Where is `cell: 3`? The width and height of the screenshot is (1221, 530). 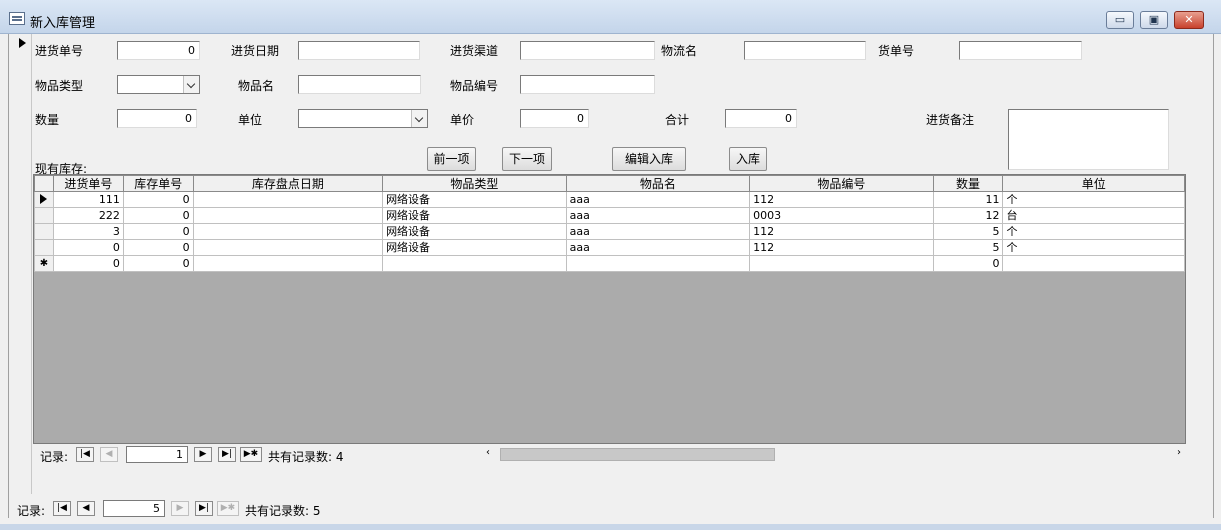
cell: 3 is located at coordinates (88, 231).